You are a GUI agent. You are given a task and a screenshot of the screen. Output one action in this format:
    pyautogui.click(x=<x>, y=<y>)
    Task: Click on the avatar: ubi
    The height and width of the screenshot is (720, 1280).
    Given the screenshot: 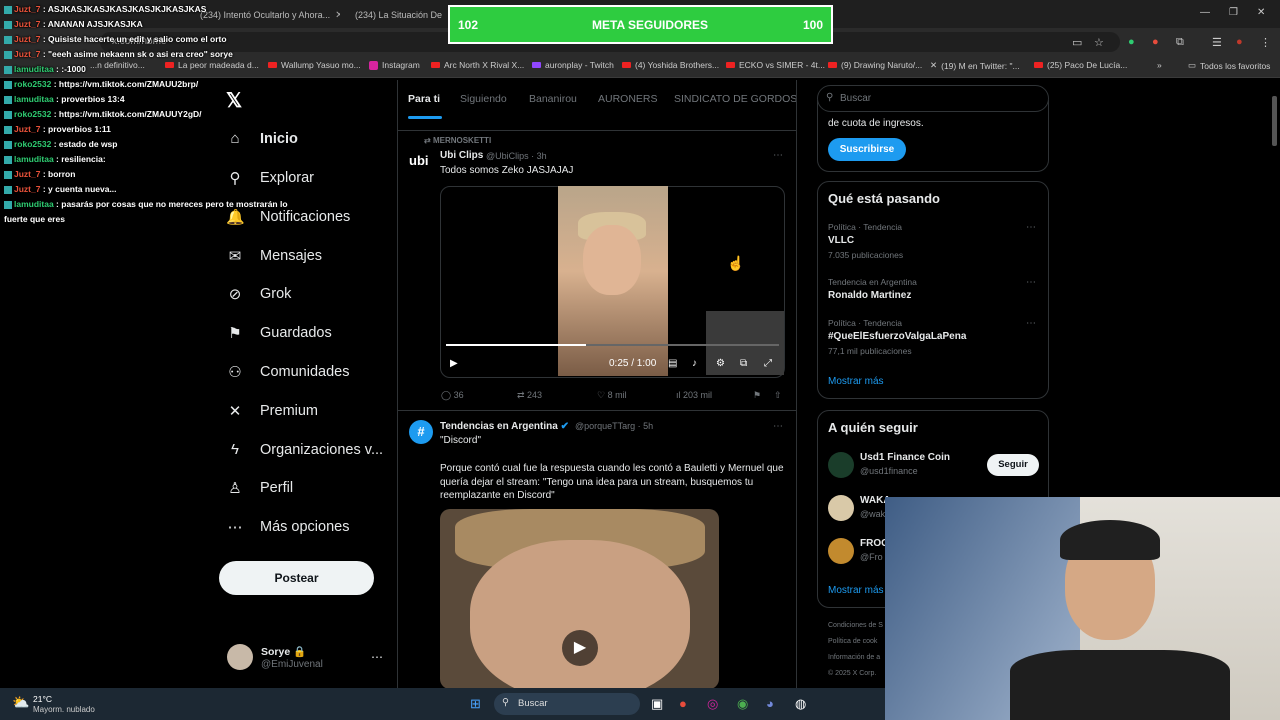 What is the action you would take?
    pyautogui.click(x=421, y=165)
    